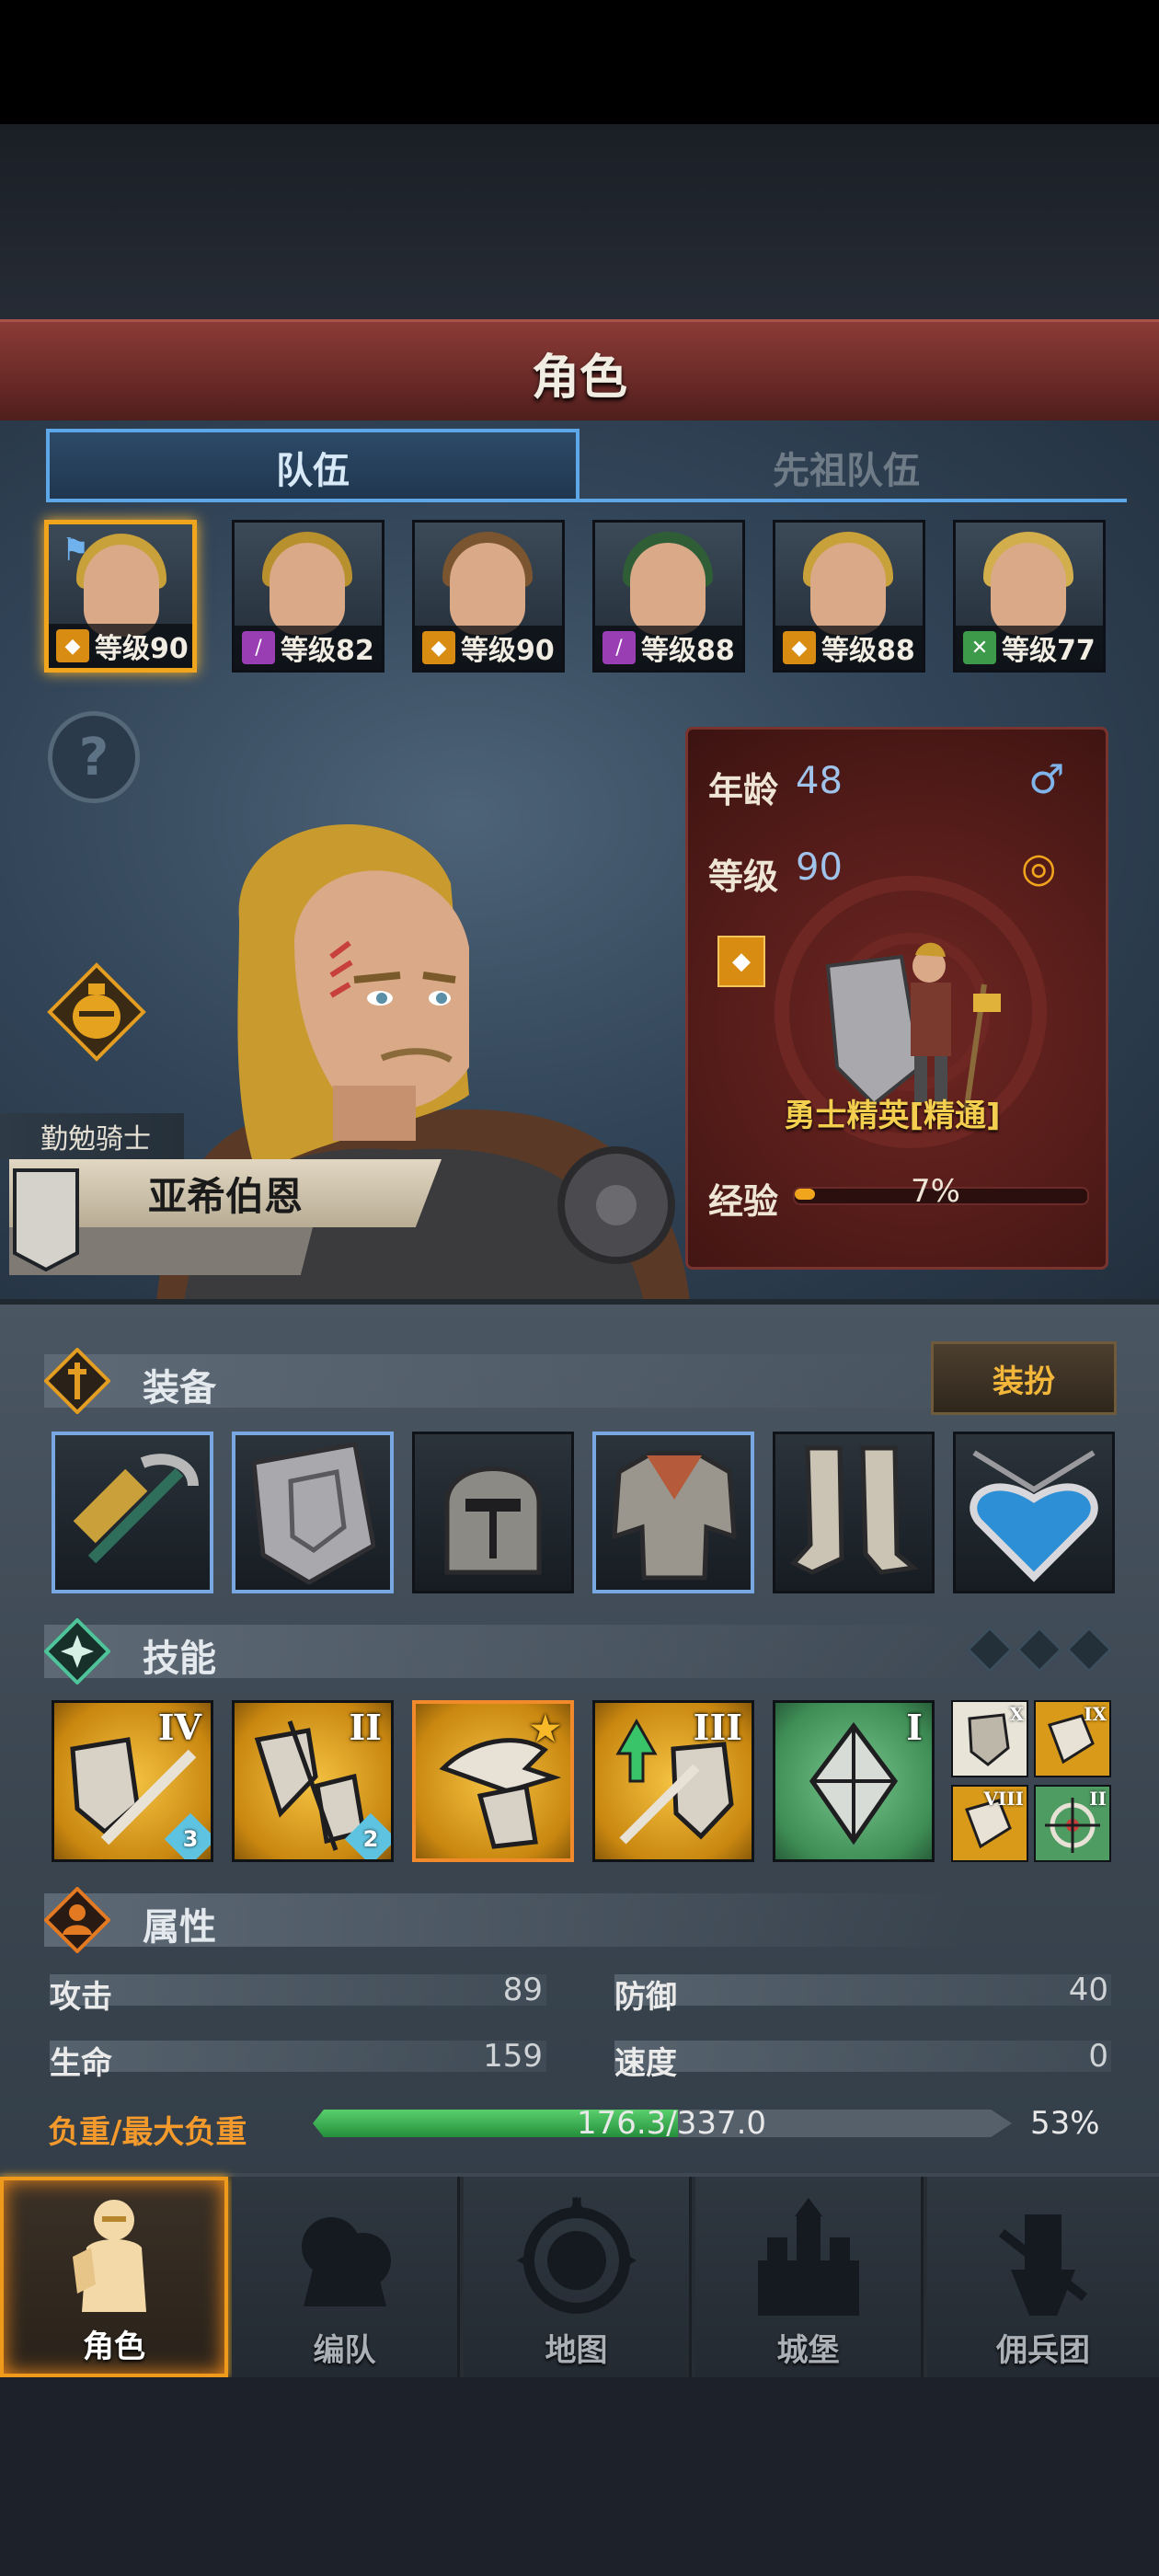  I want to click on passive-skill-4: II, so click(1072, 1823).